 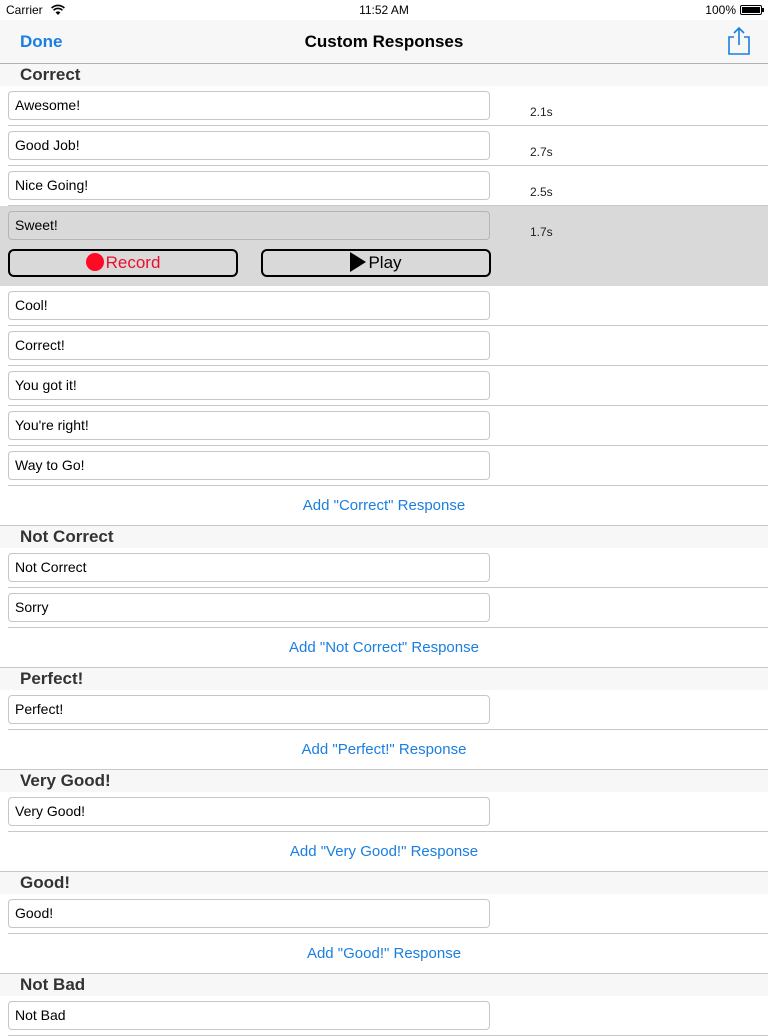 What do you see at coordinates (720, 10) in the screenshot?
I see `battery-percentage: 100%` at bounding box center [720, 10].